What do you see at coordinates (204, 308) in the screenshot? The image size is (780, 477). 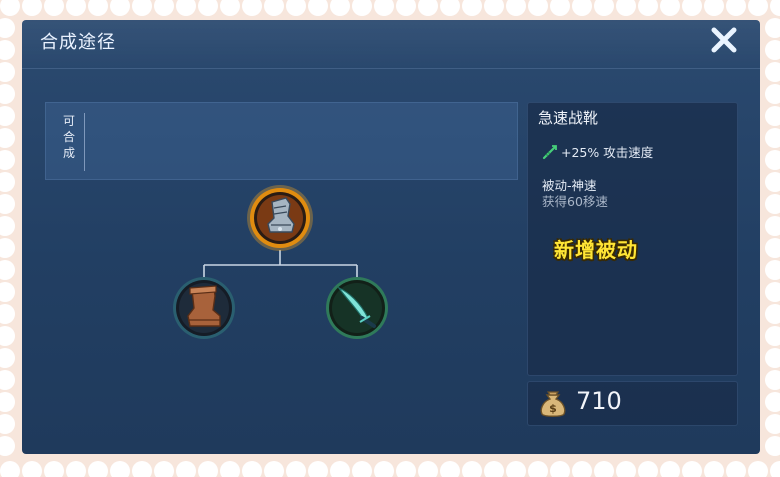 I see `component-slot-boots` at bounding box center [204, 308].